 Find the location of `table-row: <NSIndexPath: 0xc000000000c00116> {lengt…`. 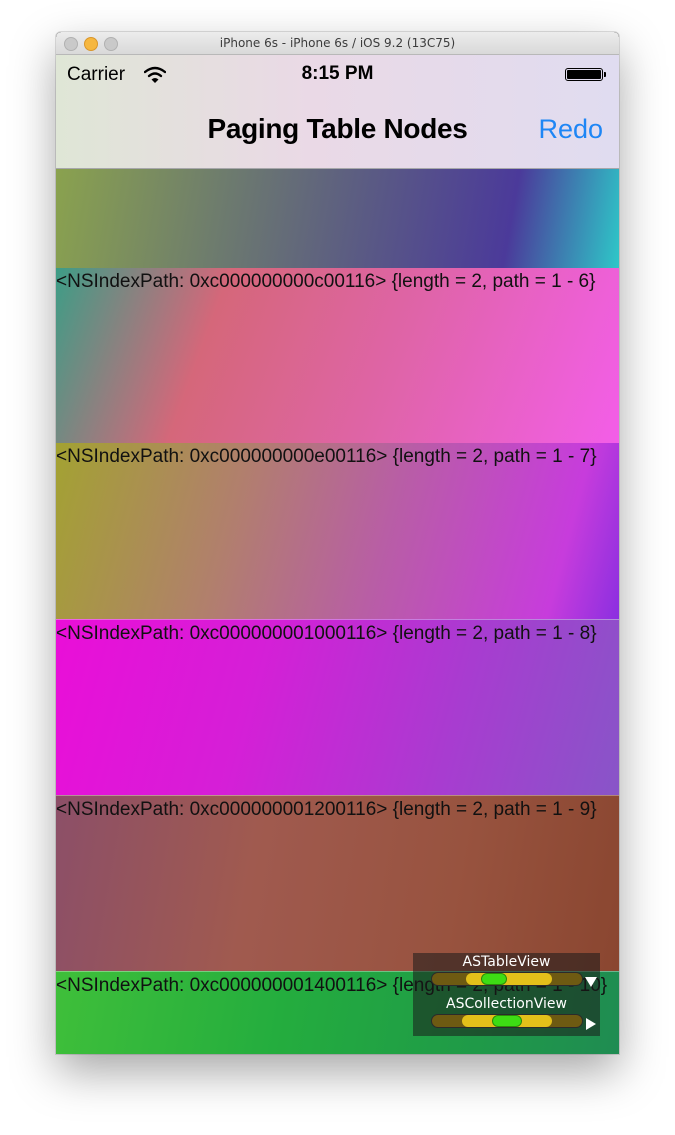

table-row: <NSIndexPath: 0xc000000000c00116> {lengt… is located at coordinates (337, 355).